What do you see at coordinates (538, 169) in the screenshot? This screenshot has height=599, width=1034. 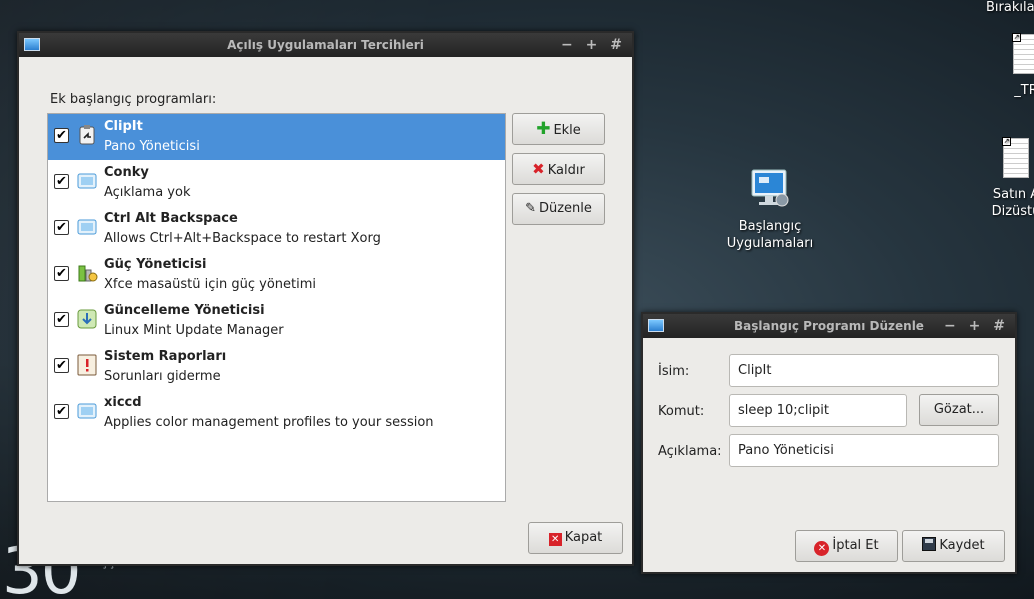 I see `remove-icon: ✖` at bounding box center [538, 169].